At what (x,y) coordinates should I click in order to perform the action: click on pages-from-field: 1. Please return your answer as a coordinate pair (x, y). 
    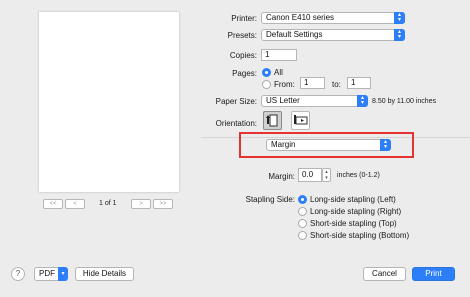
    Looking at the image, I should click on (312, 83).